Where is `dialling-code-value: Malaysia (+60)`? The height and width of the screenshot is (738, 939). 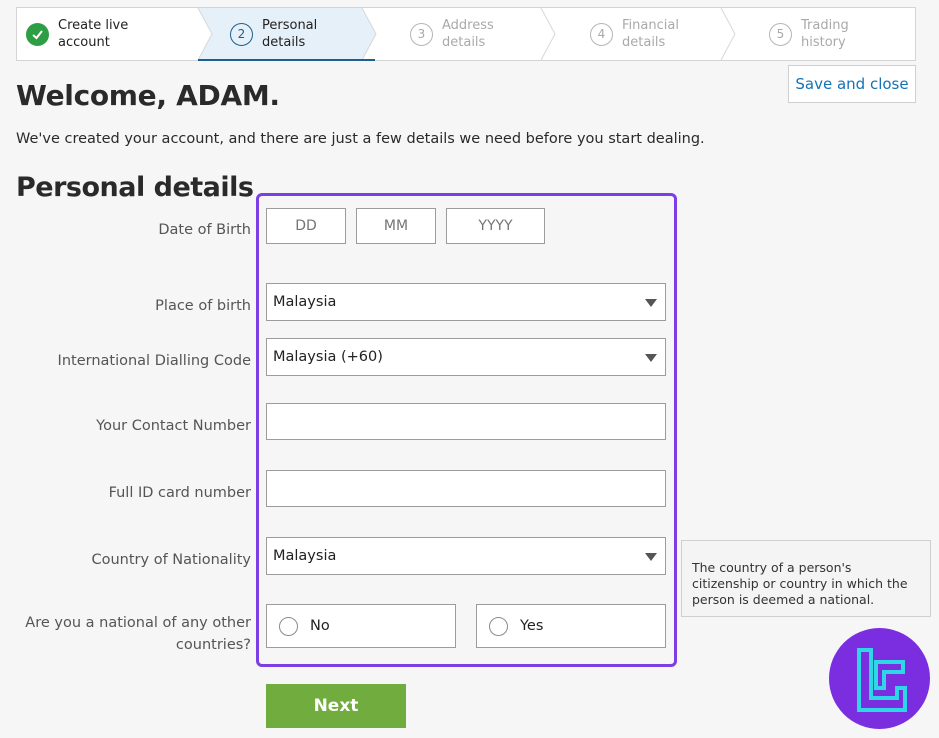
dialling-code-value: Malaysia (+60) is located at coordinates (328, 357).